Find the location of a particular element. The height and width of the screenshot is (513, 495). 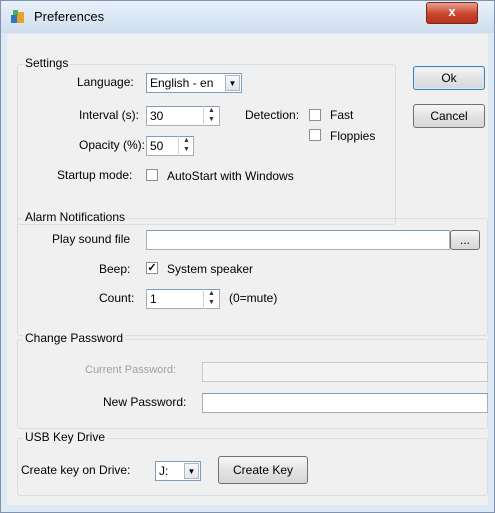

detection-label: Detection: is located at coordinates (272, 115).